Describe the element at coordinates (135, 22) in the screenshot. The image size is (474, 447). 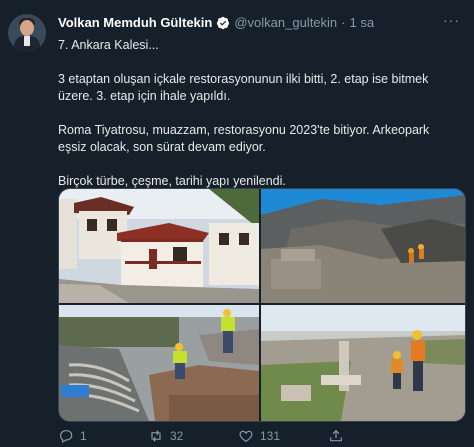
I see `author-name: Volkan Memduh Gültekin` at that location.